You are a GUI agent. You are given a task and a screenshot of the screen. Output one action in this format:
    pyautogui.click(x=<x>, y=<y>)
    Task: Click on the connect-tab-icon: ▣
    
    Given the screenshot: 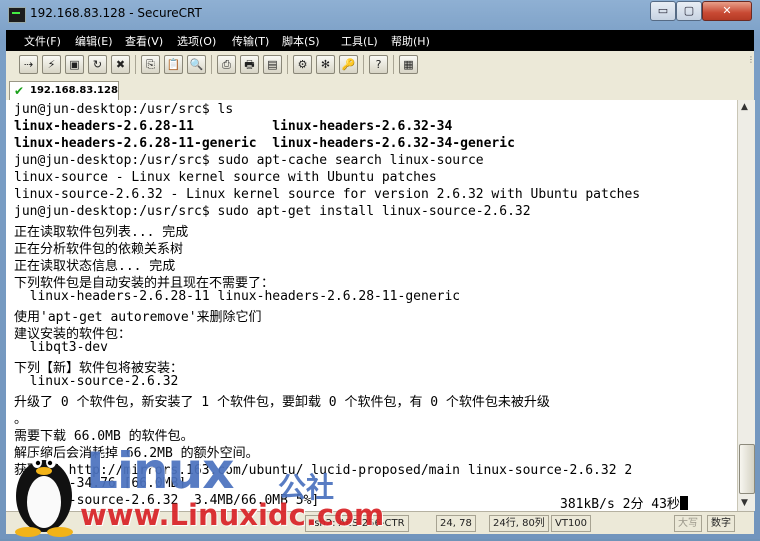 What is the action you would take?
    pyautogui.click(x=74, y=64)
    